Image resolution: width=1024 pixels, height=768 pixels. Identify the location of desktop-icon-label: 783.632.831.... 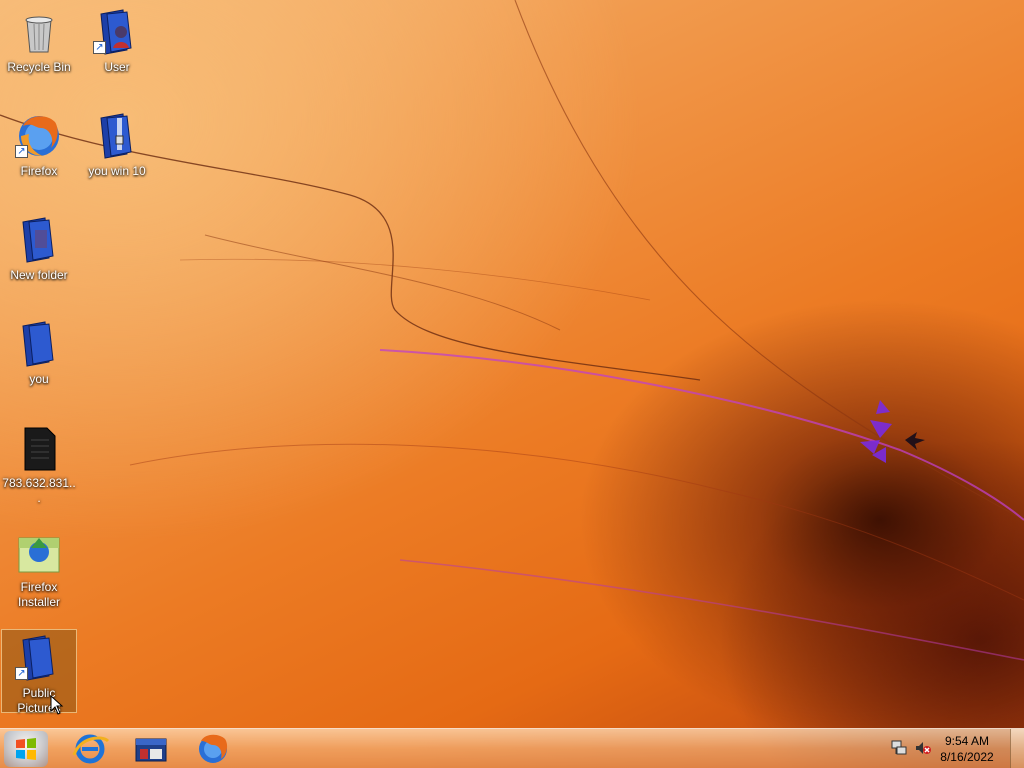
(39, 490).